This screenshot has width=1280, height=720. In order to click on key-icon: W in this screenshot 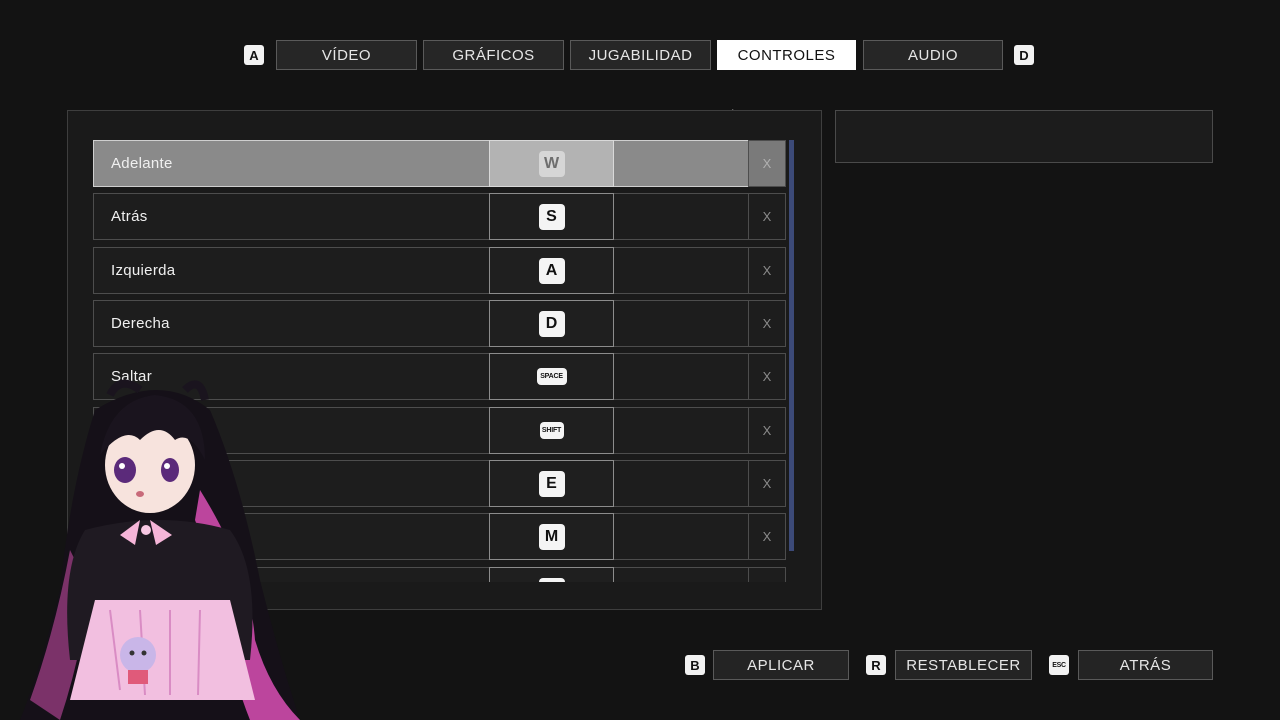, I will do `click(551, 163)`.